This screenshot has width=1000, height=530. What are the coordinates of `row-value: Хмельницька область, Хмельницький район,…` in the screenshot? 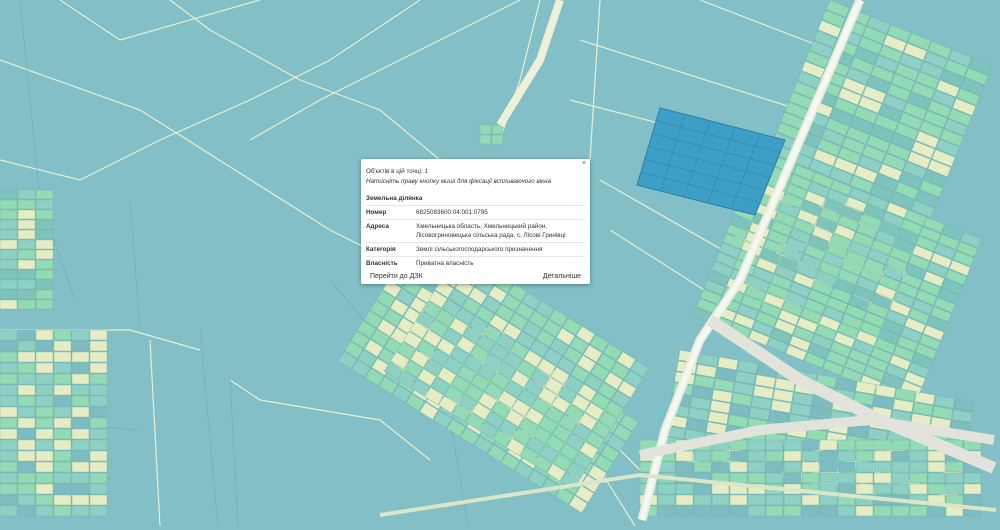 It's located at (500, 231).